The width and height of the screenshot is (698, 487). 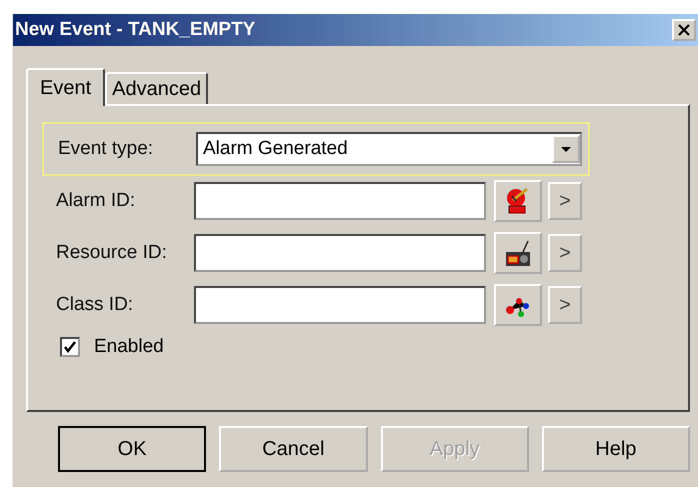 I want to click on checkbox, so click(x=70, y=347).